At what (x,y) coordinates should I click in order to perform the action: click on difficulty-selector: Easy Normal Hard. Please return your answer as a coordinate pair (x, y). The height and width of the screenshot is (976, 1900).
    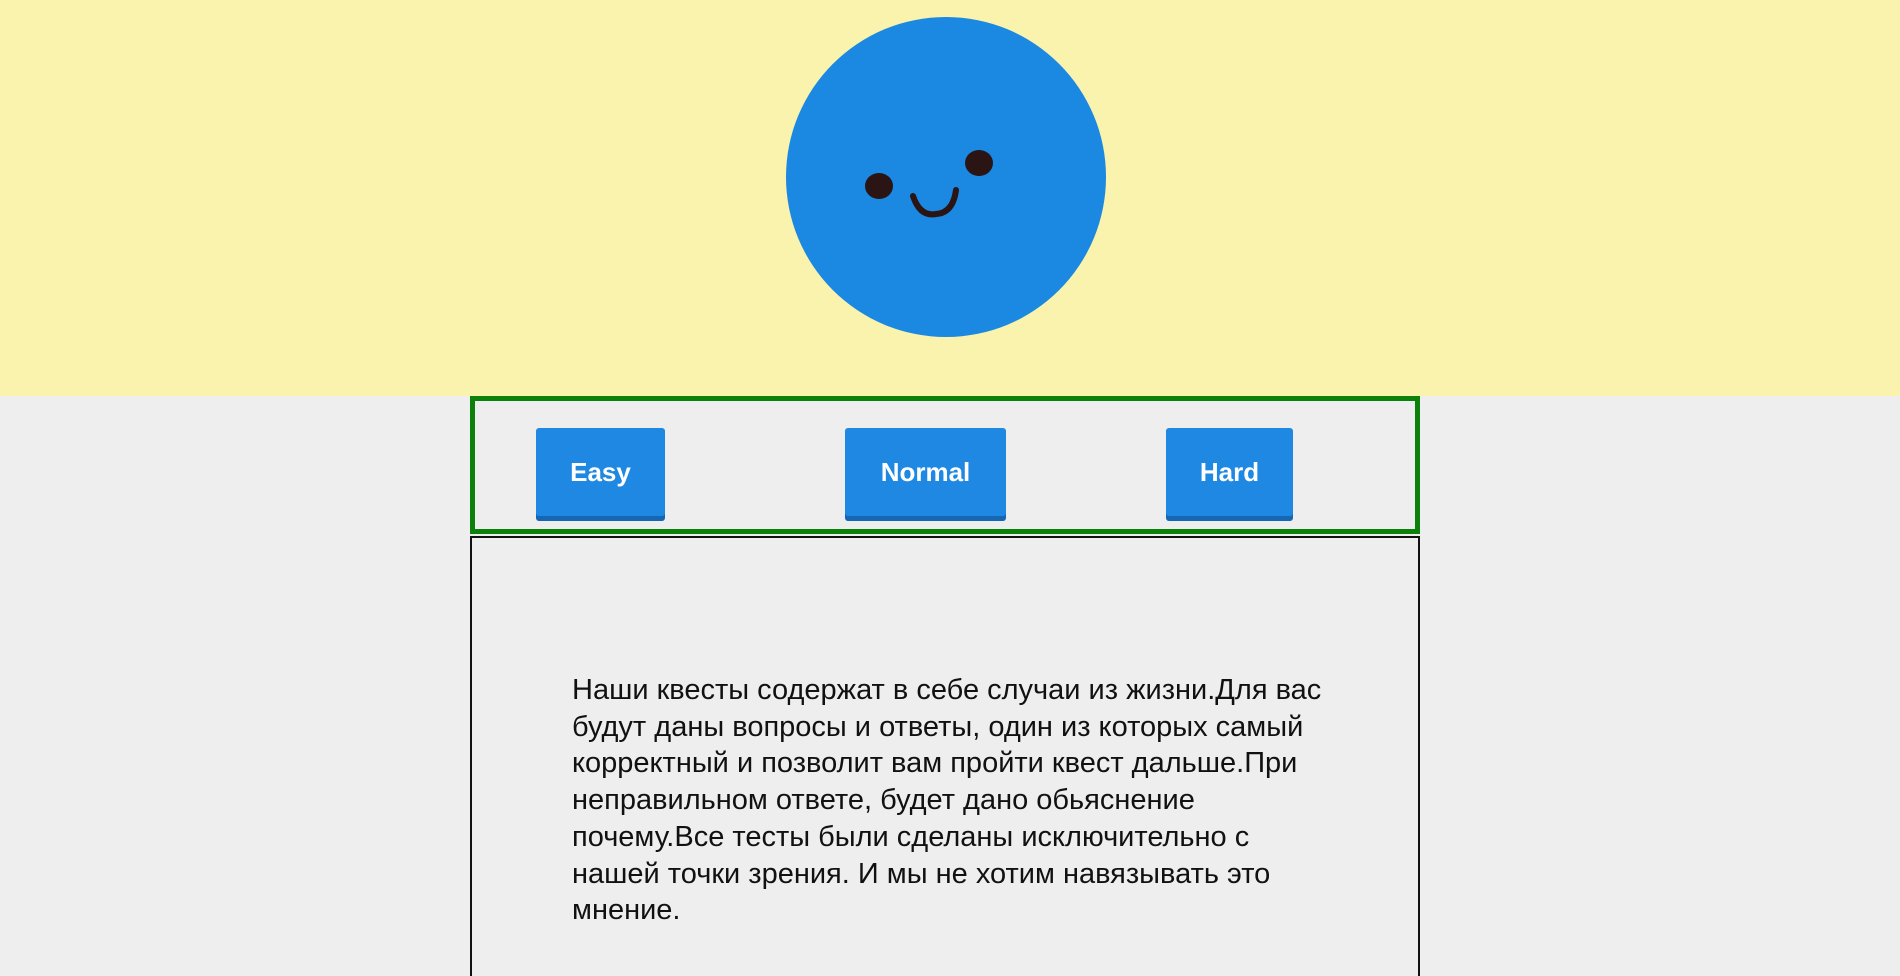
    Looking at the image, I should click on (945, 465).